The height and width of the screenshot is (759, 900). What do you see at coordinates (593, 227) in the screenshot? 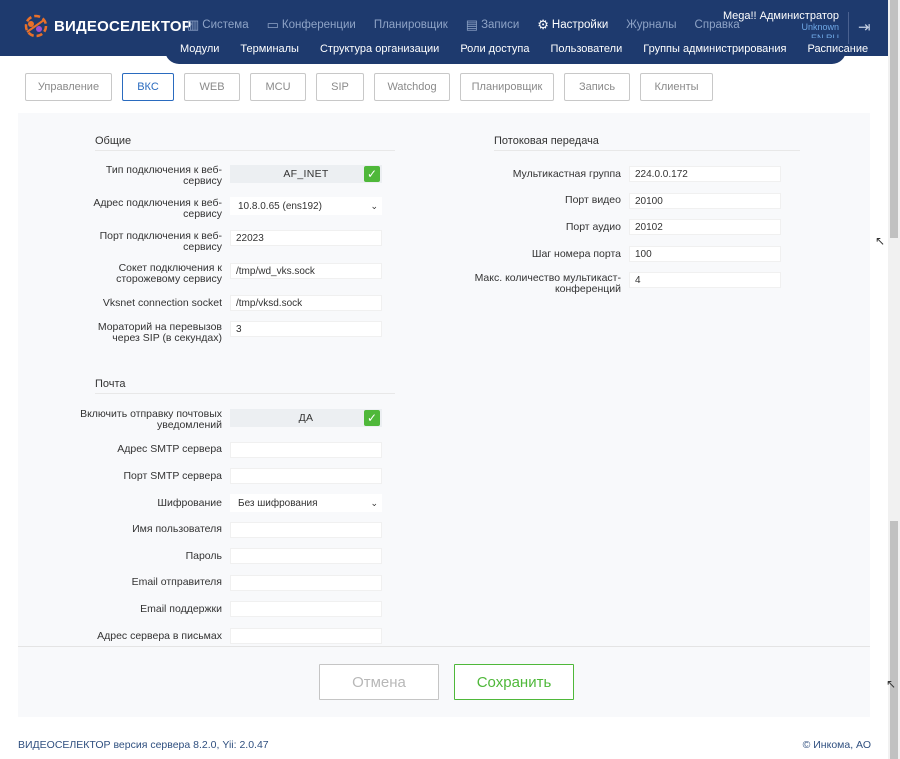
I see `audio-port-label: Порт аудио` at bounding box center [593, 227].